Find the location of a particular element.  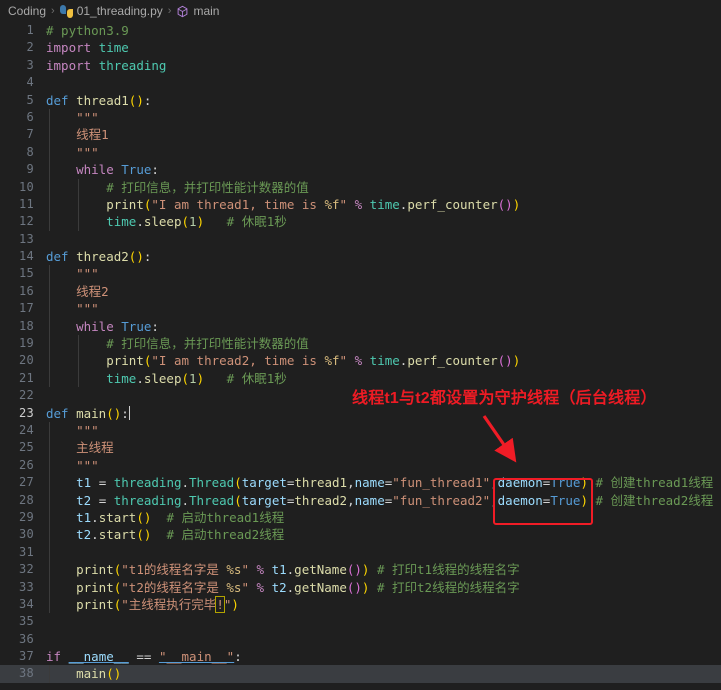

code-line: 12 time.sleep(1) # 休眠1秒 is located at coordinates (360, 222).